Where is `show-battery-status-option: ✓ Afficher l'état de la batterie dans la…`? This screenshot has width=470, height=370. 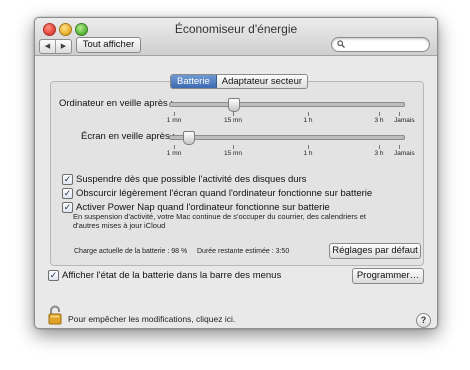 show-battery-status-option: ✓ Afficher l'état de la batterie dans la… is located at coordinates (164, 275).